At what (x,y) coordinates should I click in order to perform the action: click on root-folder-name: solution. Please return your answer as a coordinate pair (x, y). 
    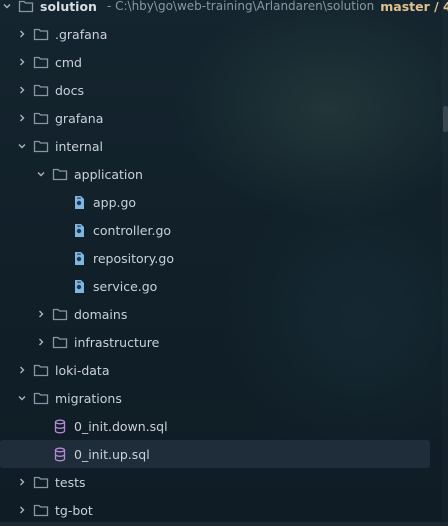
    Looking at the image, I should click on (68, 7).